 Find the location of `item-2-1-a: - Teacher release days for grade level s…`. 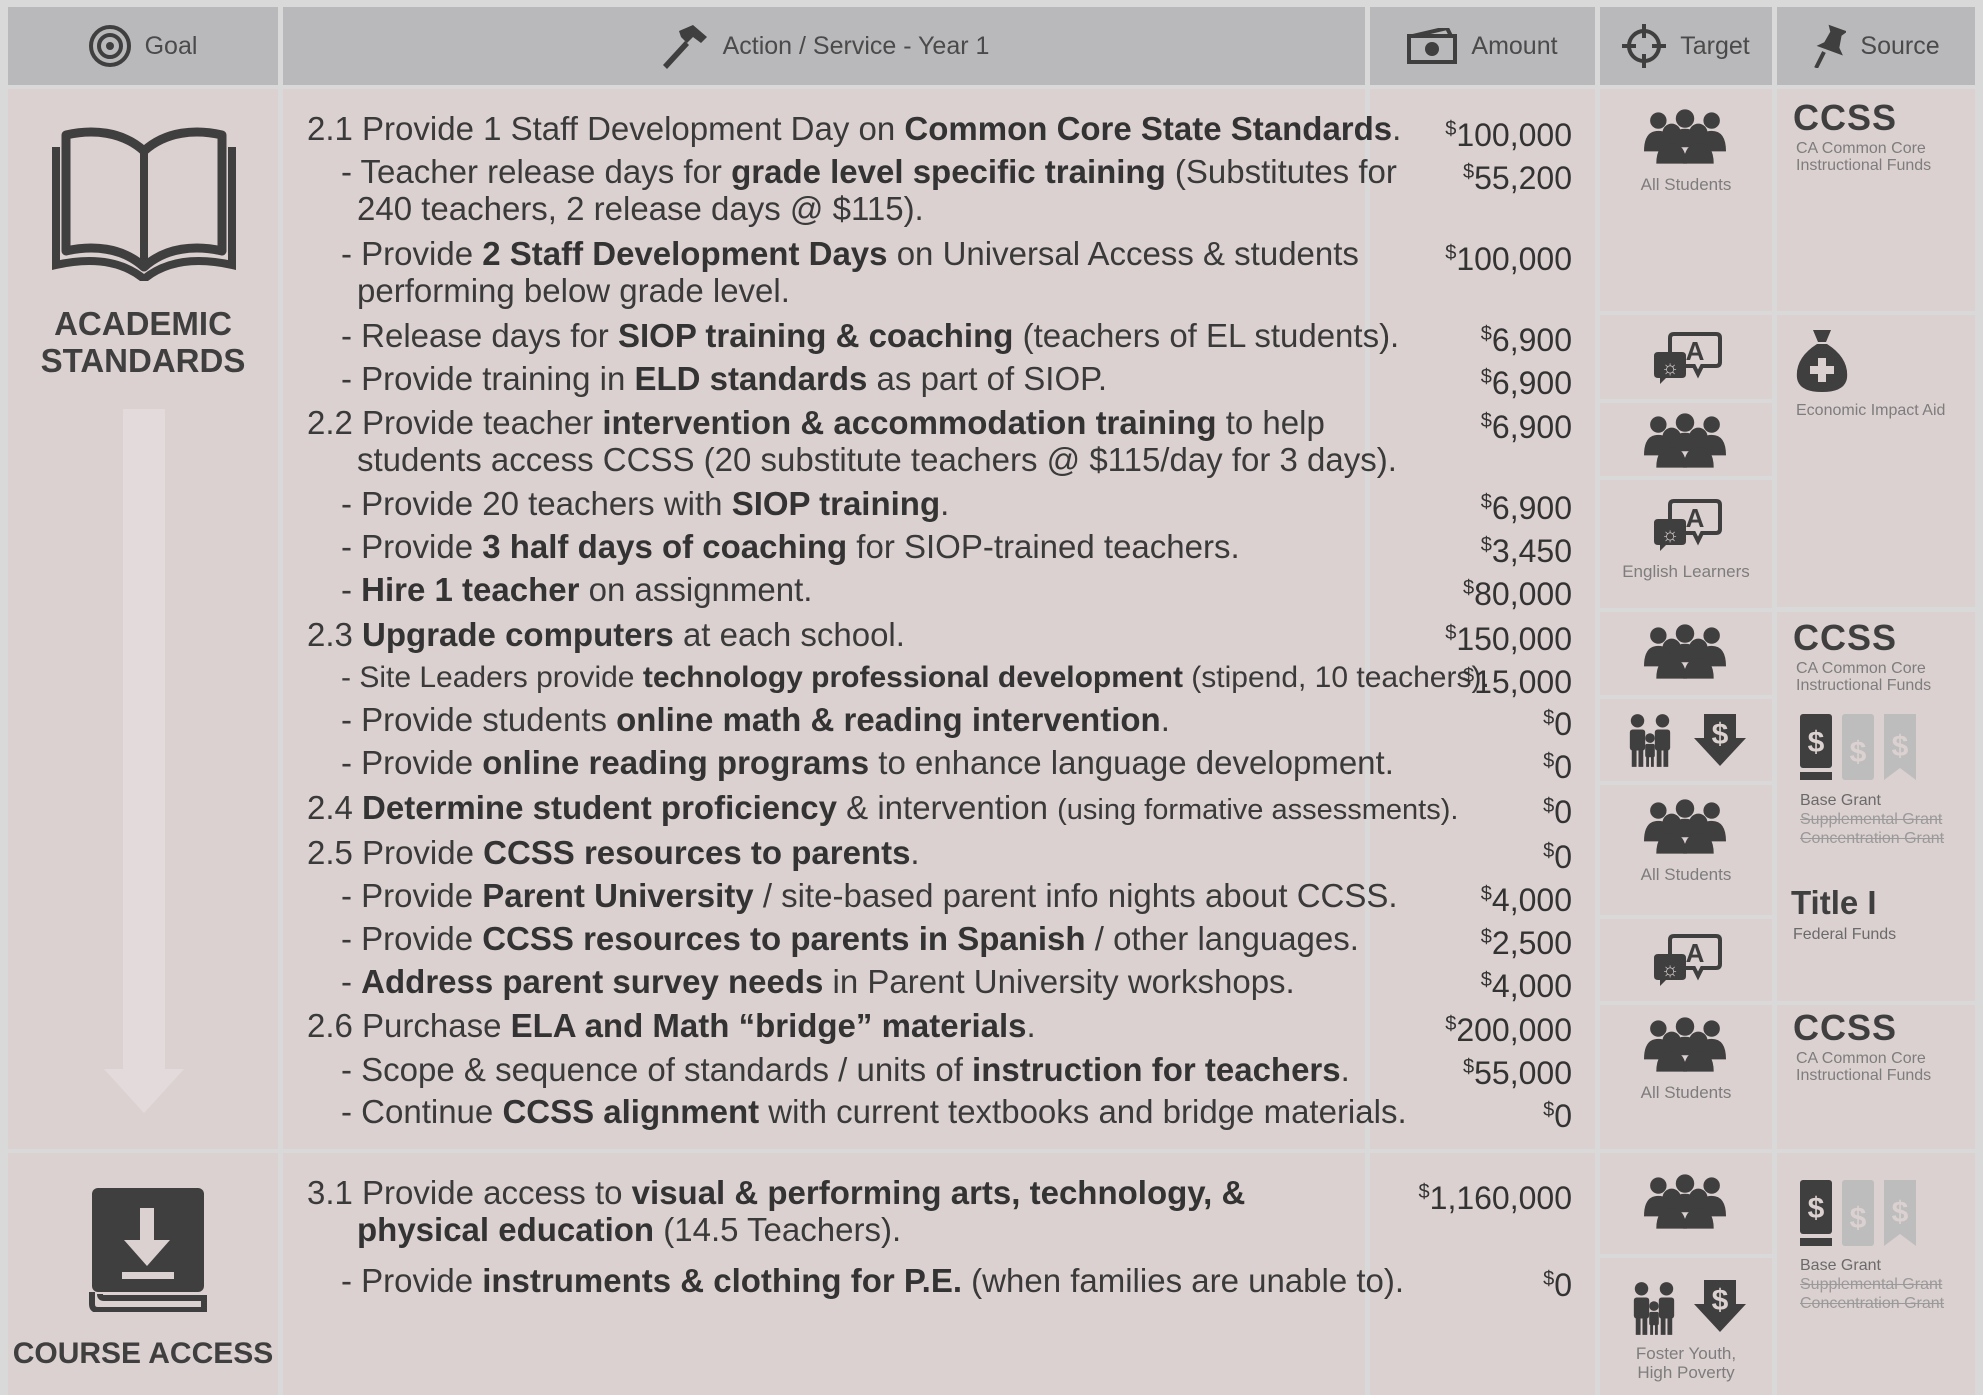

item-2-1-a: - Teacher release days for grade level s… is located at coordinates (869, 171).